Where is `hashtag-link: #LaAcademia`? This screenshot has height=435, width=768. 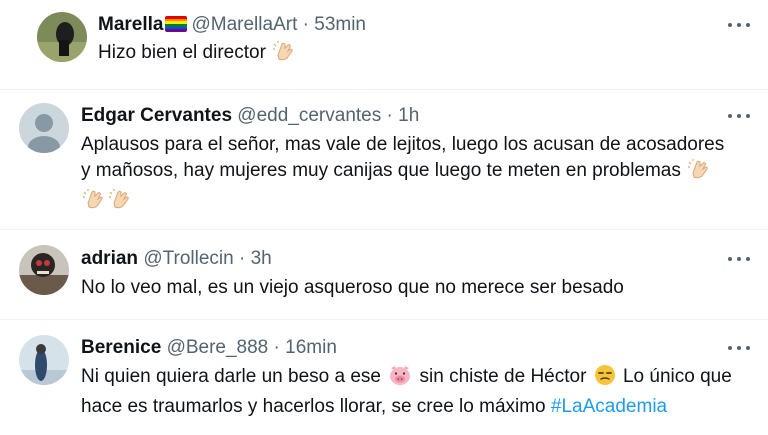 hashtag-link: #LaAcademia is located at coordinates (609, 406).